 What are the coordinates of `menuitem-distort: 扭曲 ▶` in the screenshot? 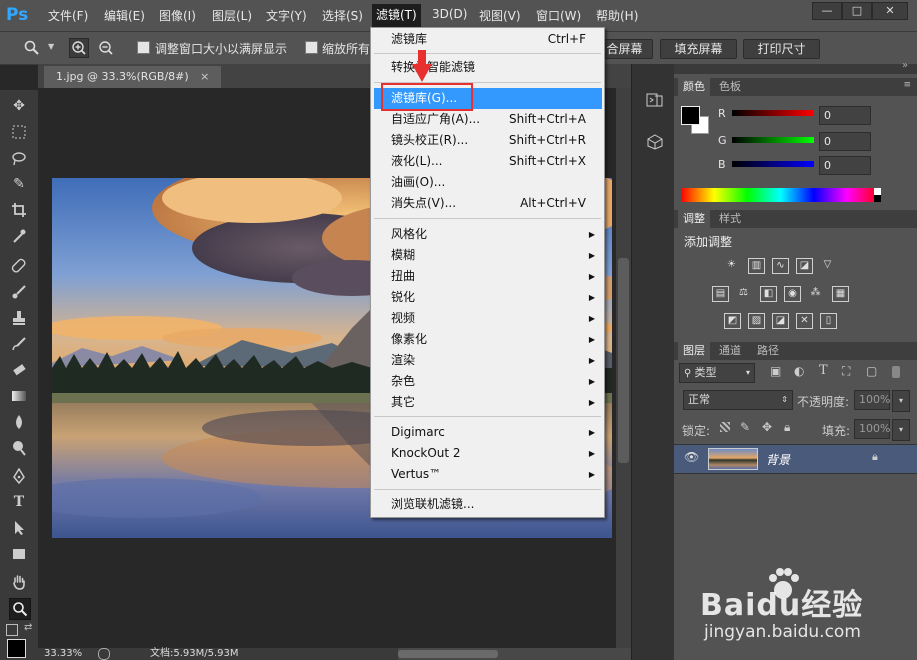 It's located at (487, 276).